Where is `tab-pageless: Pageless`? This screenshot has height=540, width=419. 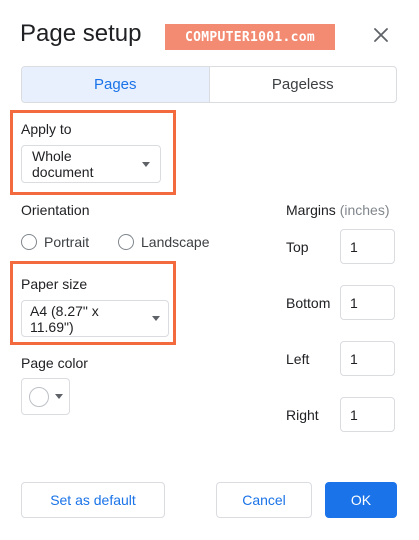
tab-pageless: Pageless is located at coordinates (303, 84).